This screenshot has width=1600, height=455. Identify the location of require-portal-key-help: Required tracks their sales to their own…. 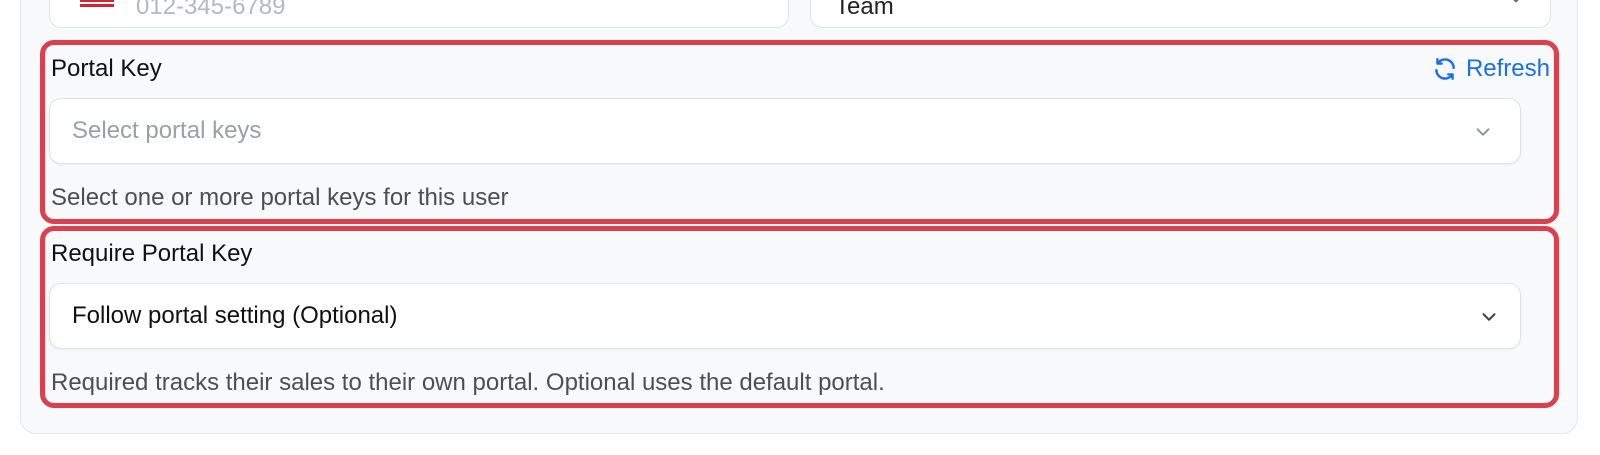
(468, 382).